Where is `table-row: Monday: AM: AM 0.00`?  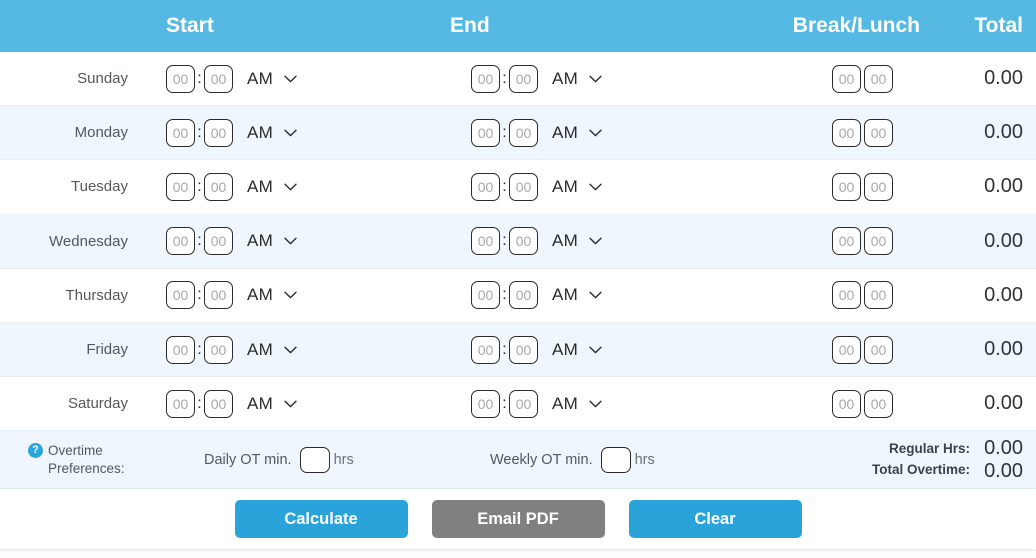 table-row: Monday: AM: AM 0.00 is located at coordinates (518, 133).